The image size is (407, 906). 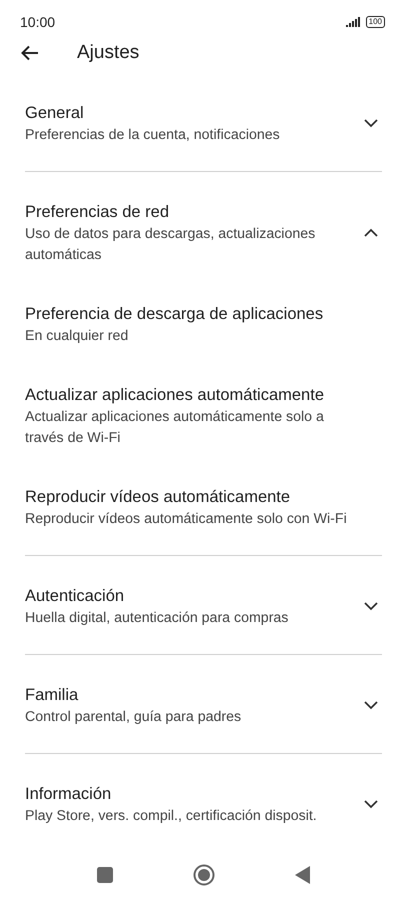 I want to click on section-title: Información, so click(x=68, y=794).